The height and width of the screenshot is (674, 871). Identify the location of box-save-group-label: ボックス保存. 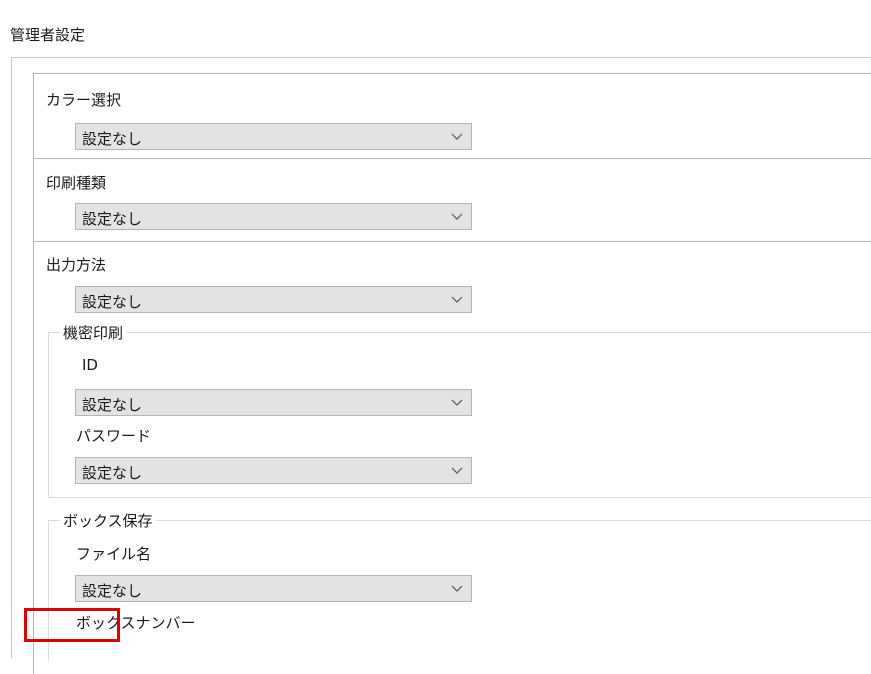
(108, 520).